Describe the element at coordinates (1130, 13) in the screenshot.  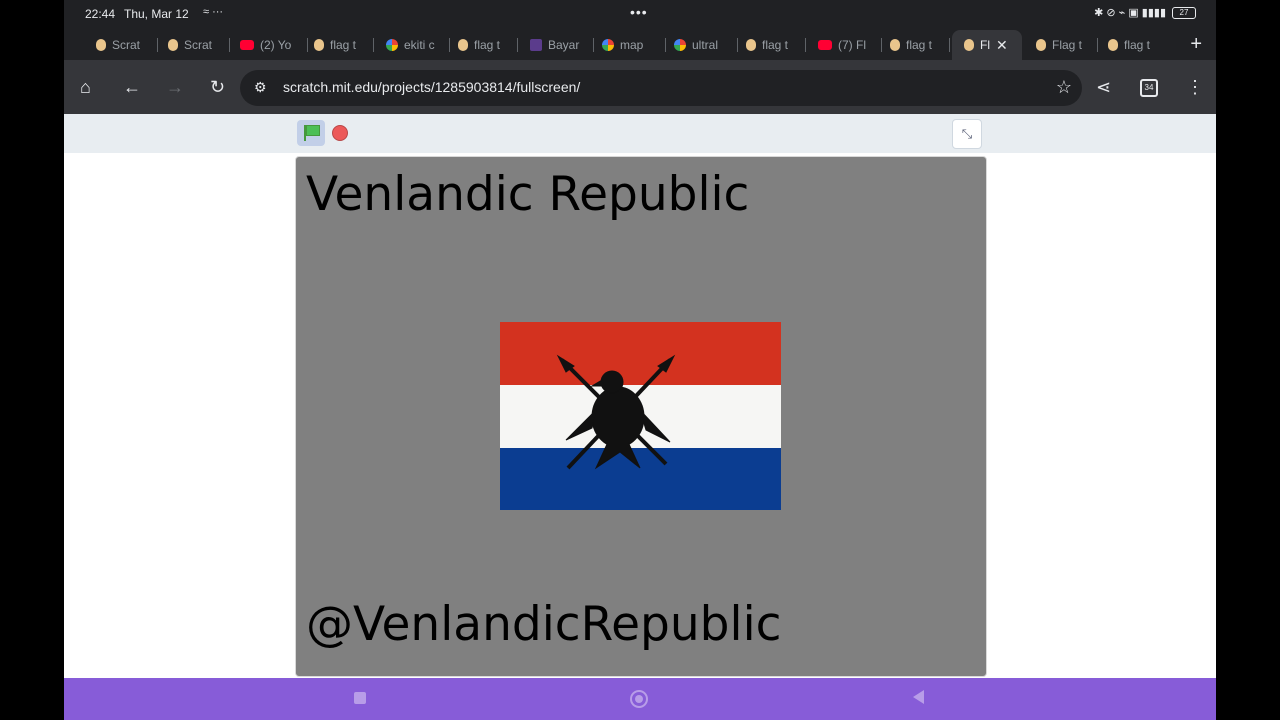
I see `system-status-icons: ✱ ⊘ ⌁ ▣ ▮▮▮▮` at that location.